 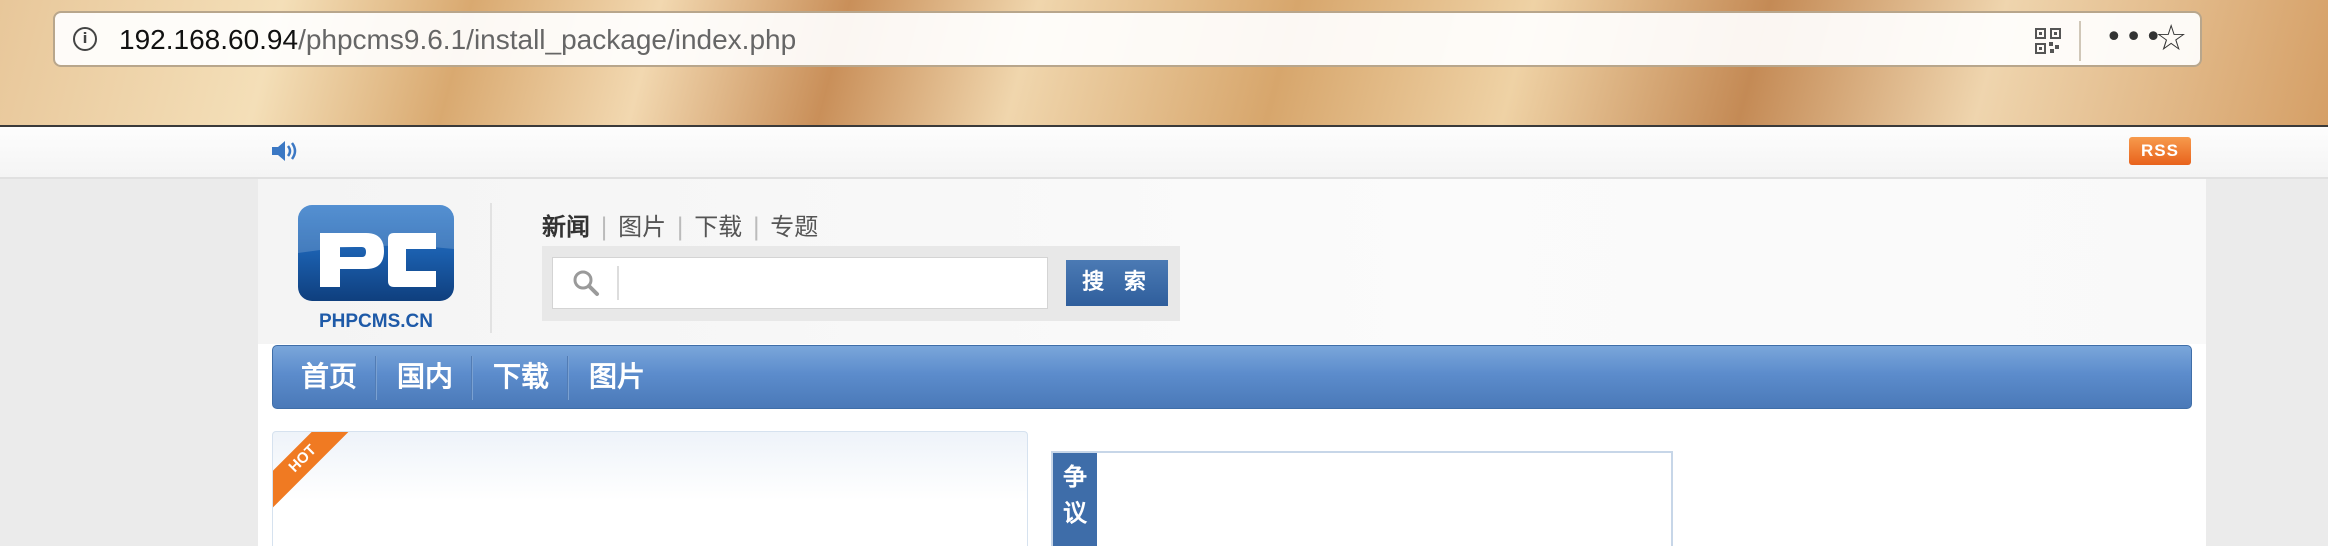 What do you see at coordinates (586, 283) in the screenshot?
I see `search-icon` at bounding box center [586, 283].